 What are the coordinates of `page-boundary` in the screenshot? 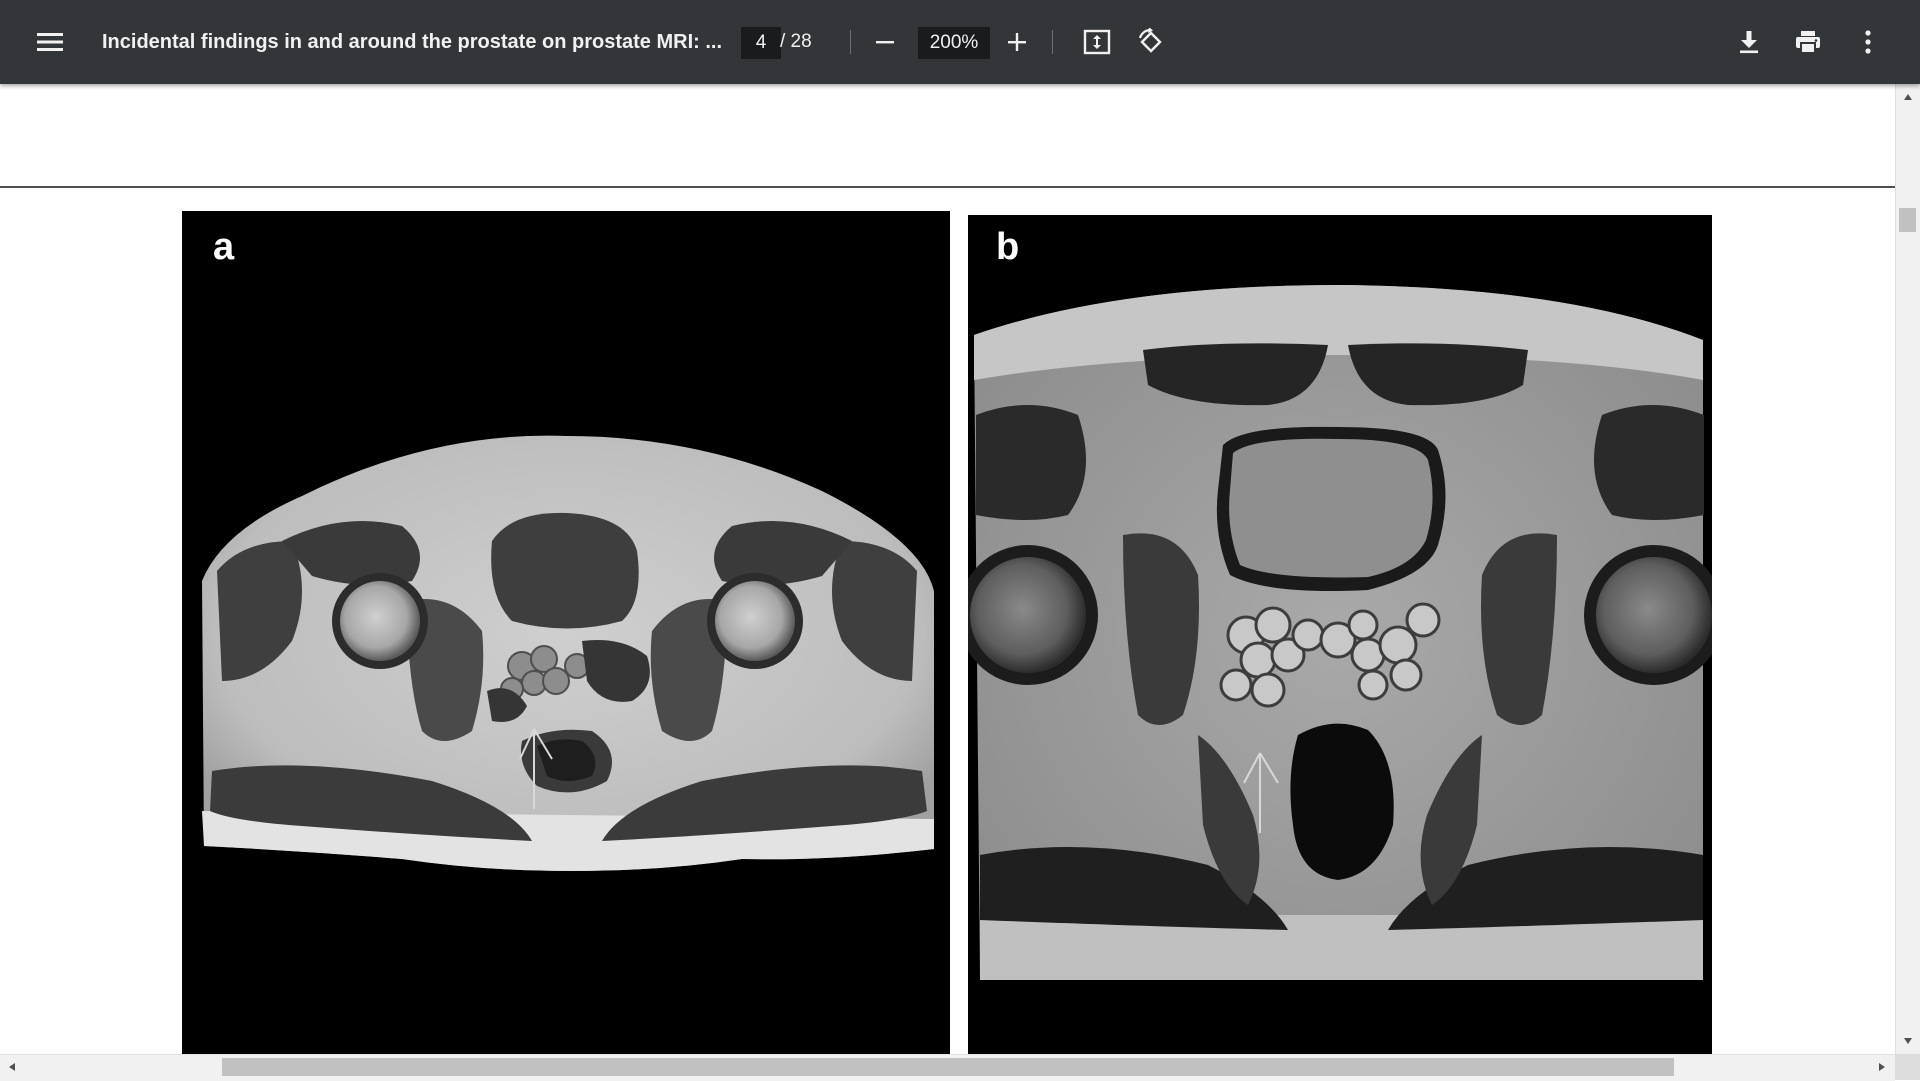 It's located at (947, 187).